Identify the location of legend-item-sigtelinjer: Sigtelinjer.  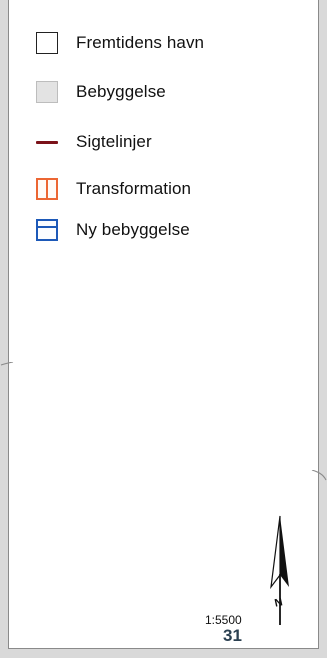
(94, 142).